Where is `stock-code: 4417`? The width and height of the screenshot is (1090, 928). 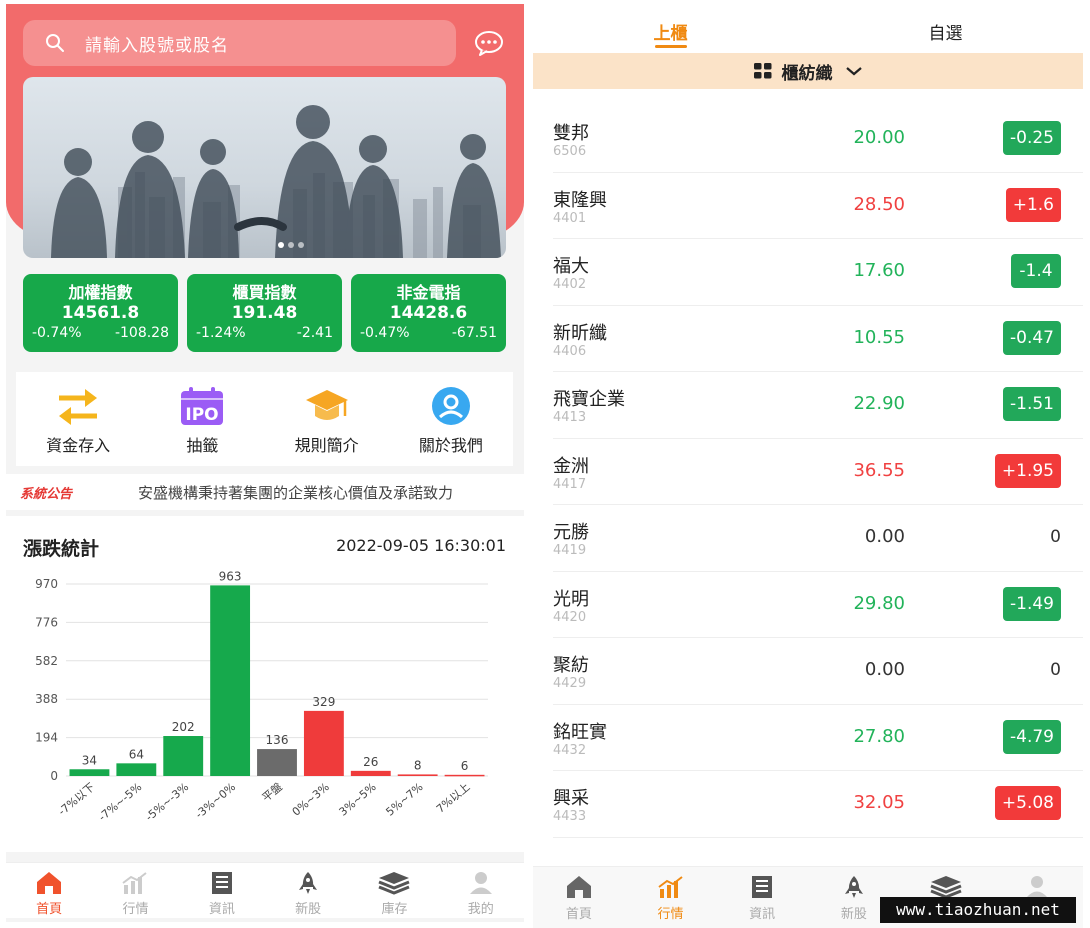 stock-code: 4417 is located at coordinates (570, 484).